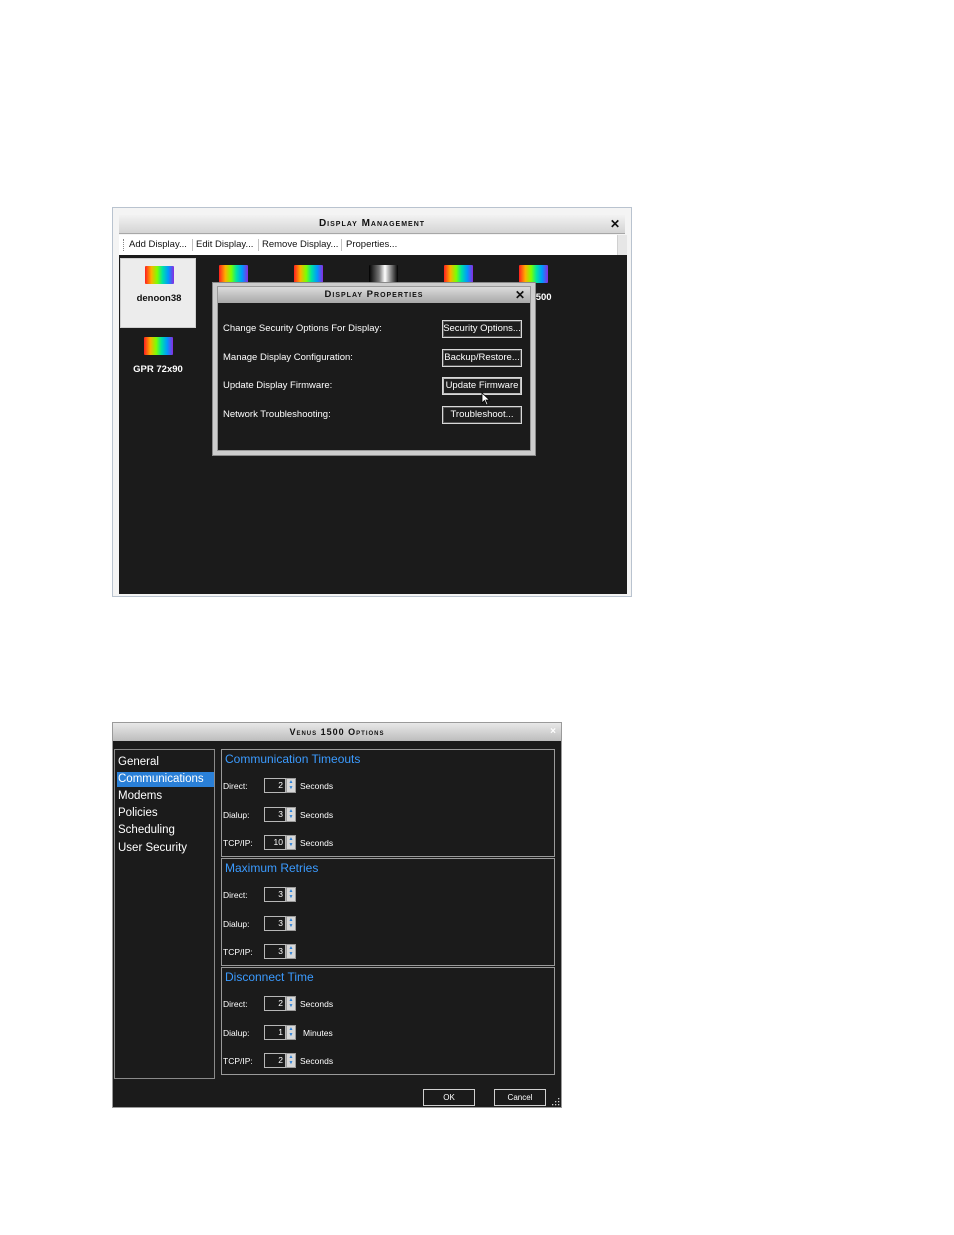 This screenshot has height=1235, width=954. Describe the element at coordinates (165, 830) in the screenshot. I see `nav-item-scheduling: Scheduling` at that location.